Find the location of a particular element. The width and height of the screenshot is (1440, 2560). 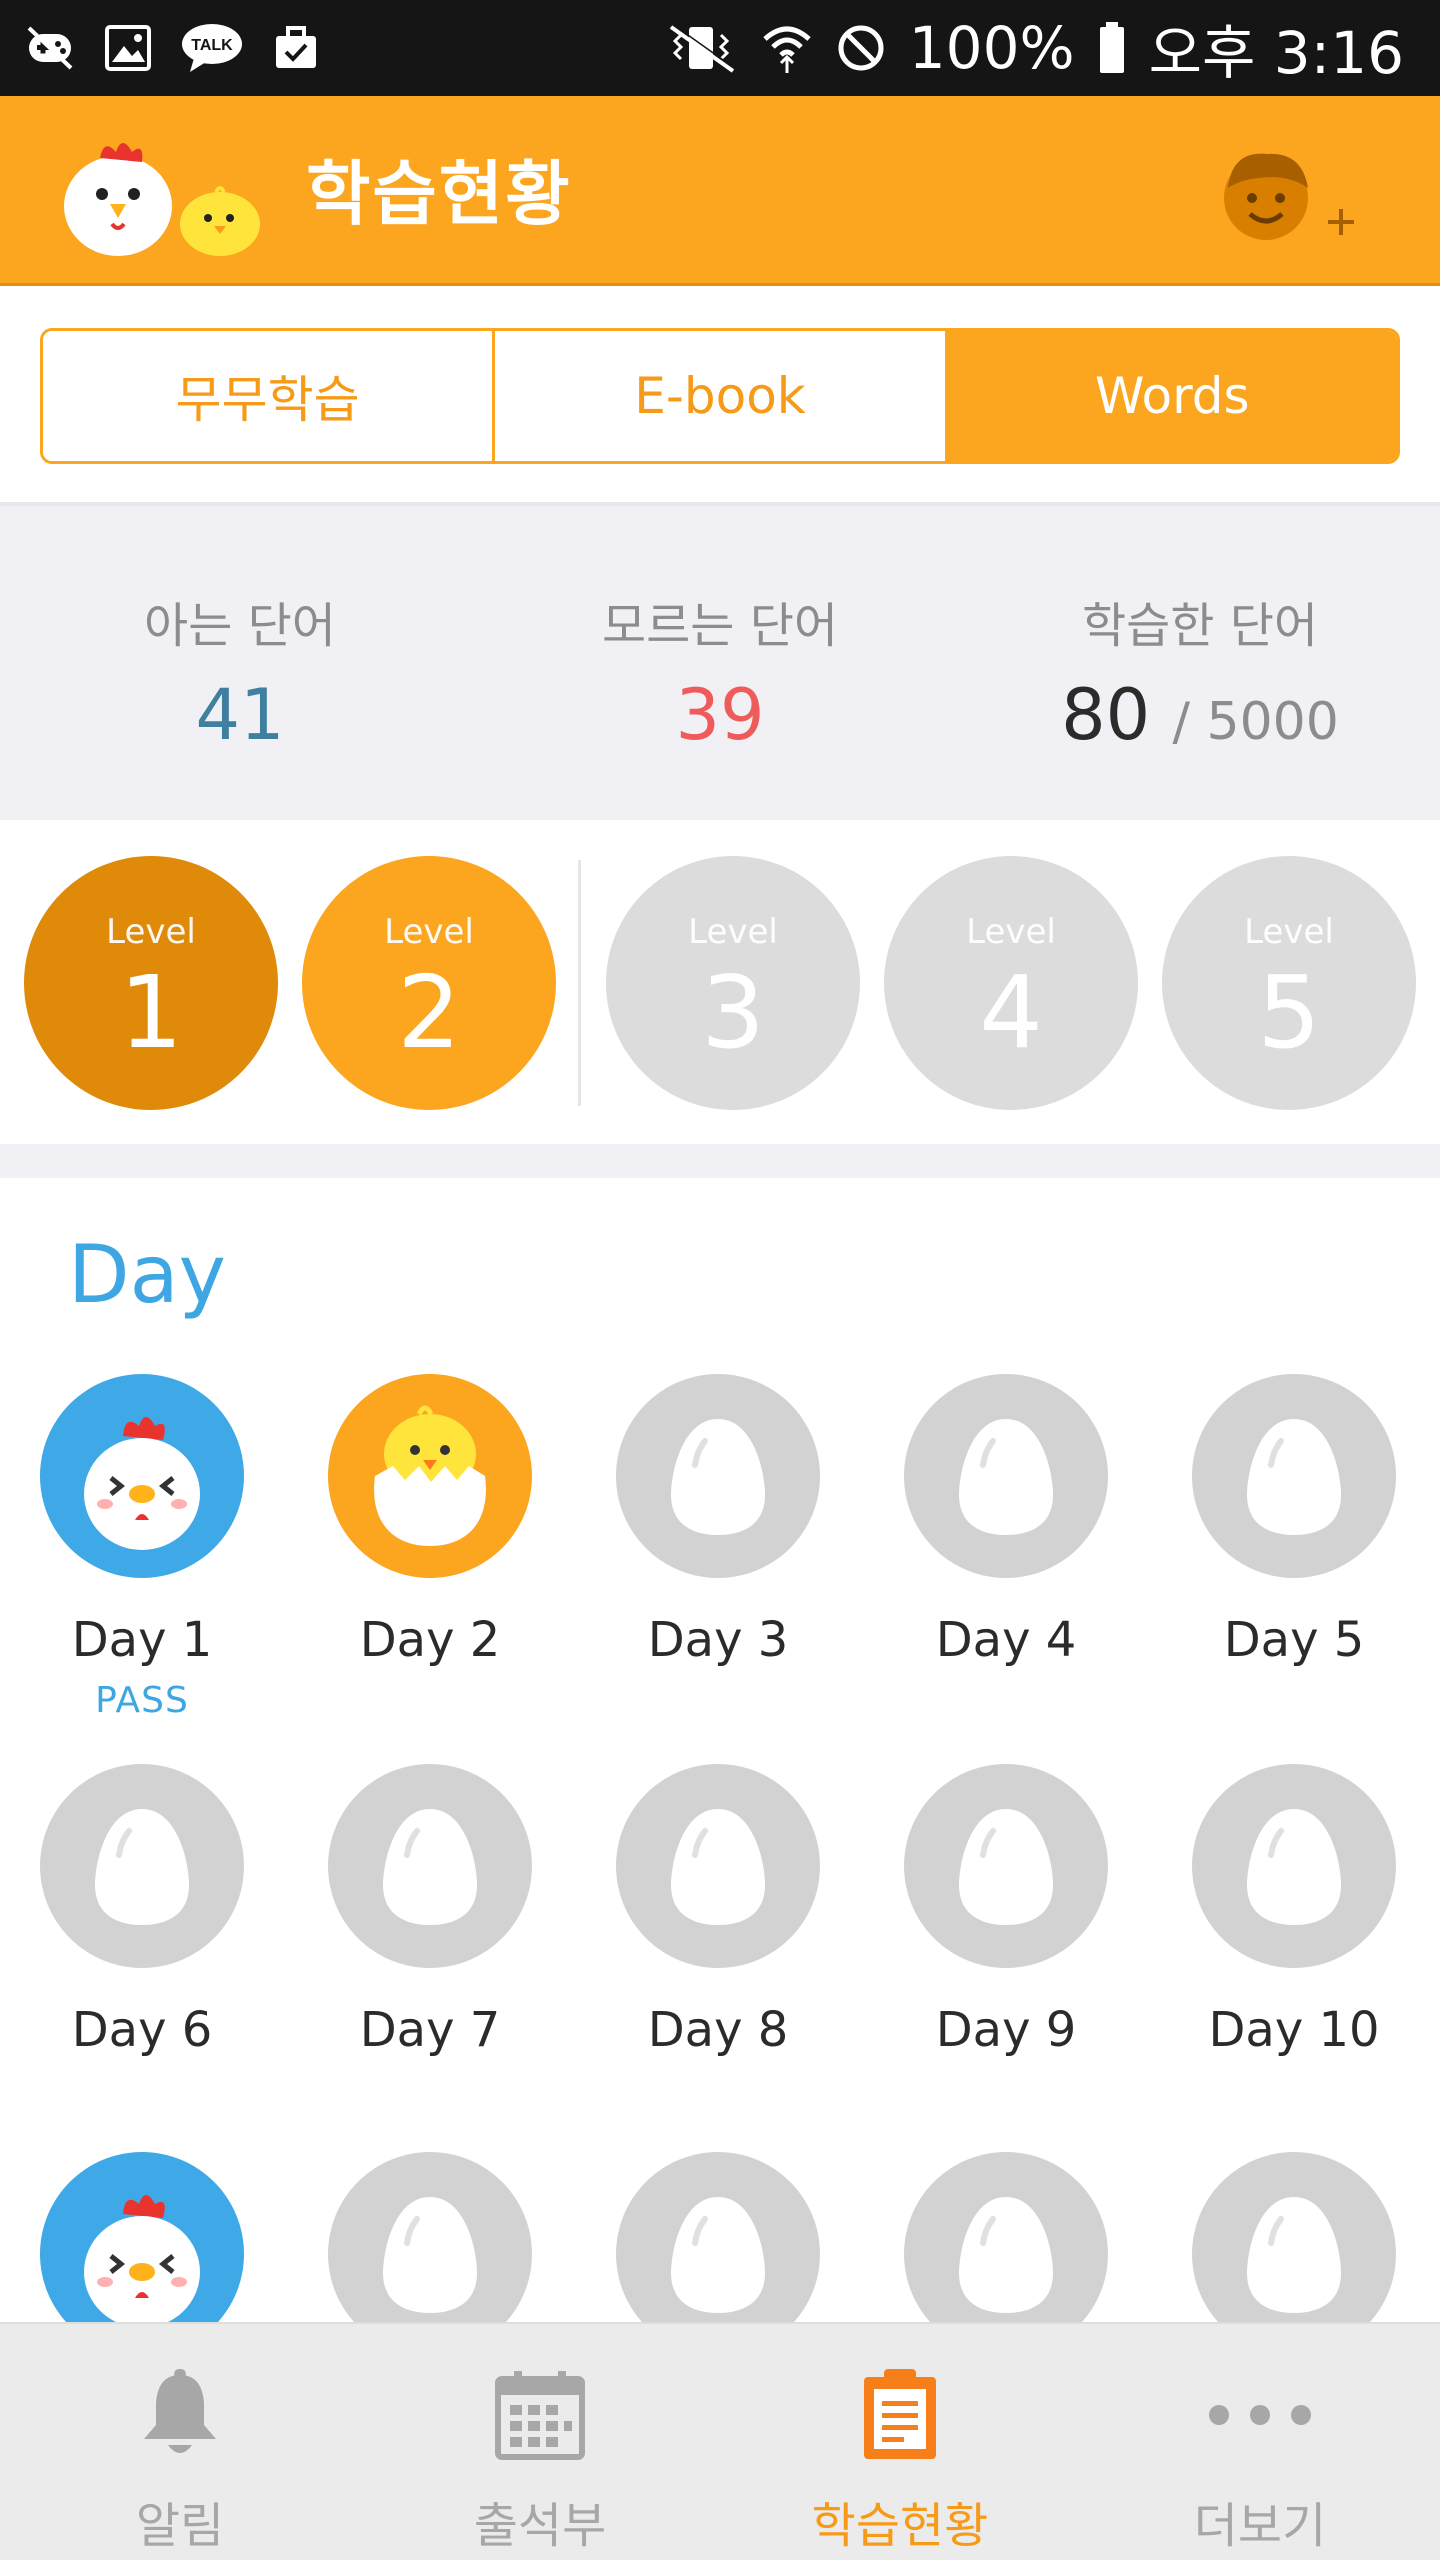

nav-more-label: 더보기 is located at coordinates (1260, 2526).